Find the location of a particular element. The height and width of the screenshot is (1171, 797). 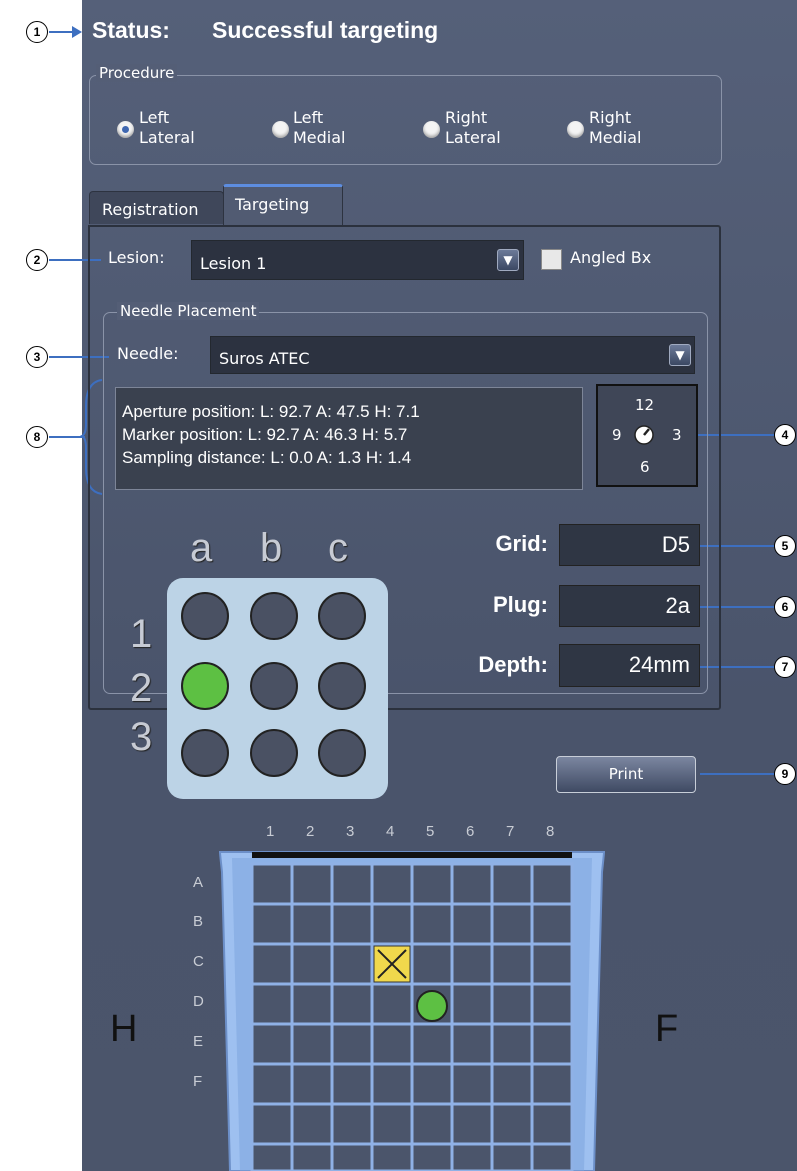

sampling-distance-text: Sampling distance: L: 0.0 A: 1.3 H: 1.4 is located at coordinates (267, 457).